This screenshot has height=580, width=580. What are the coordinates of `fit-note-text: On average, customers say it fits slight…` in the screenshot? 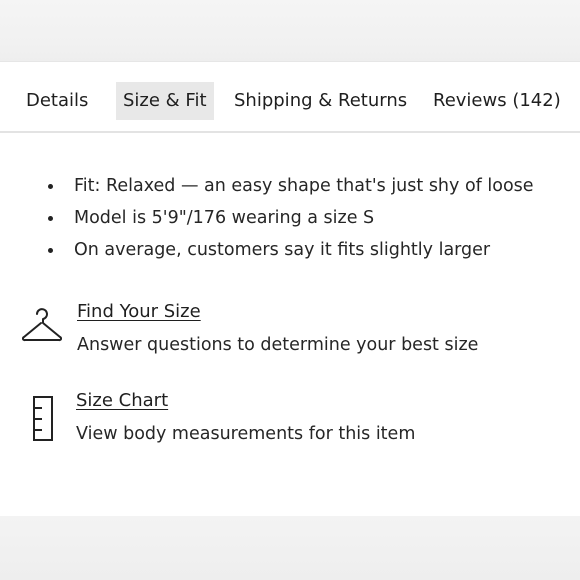 It's located at (282, 250).